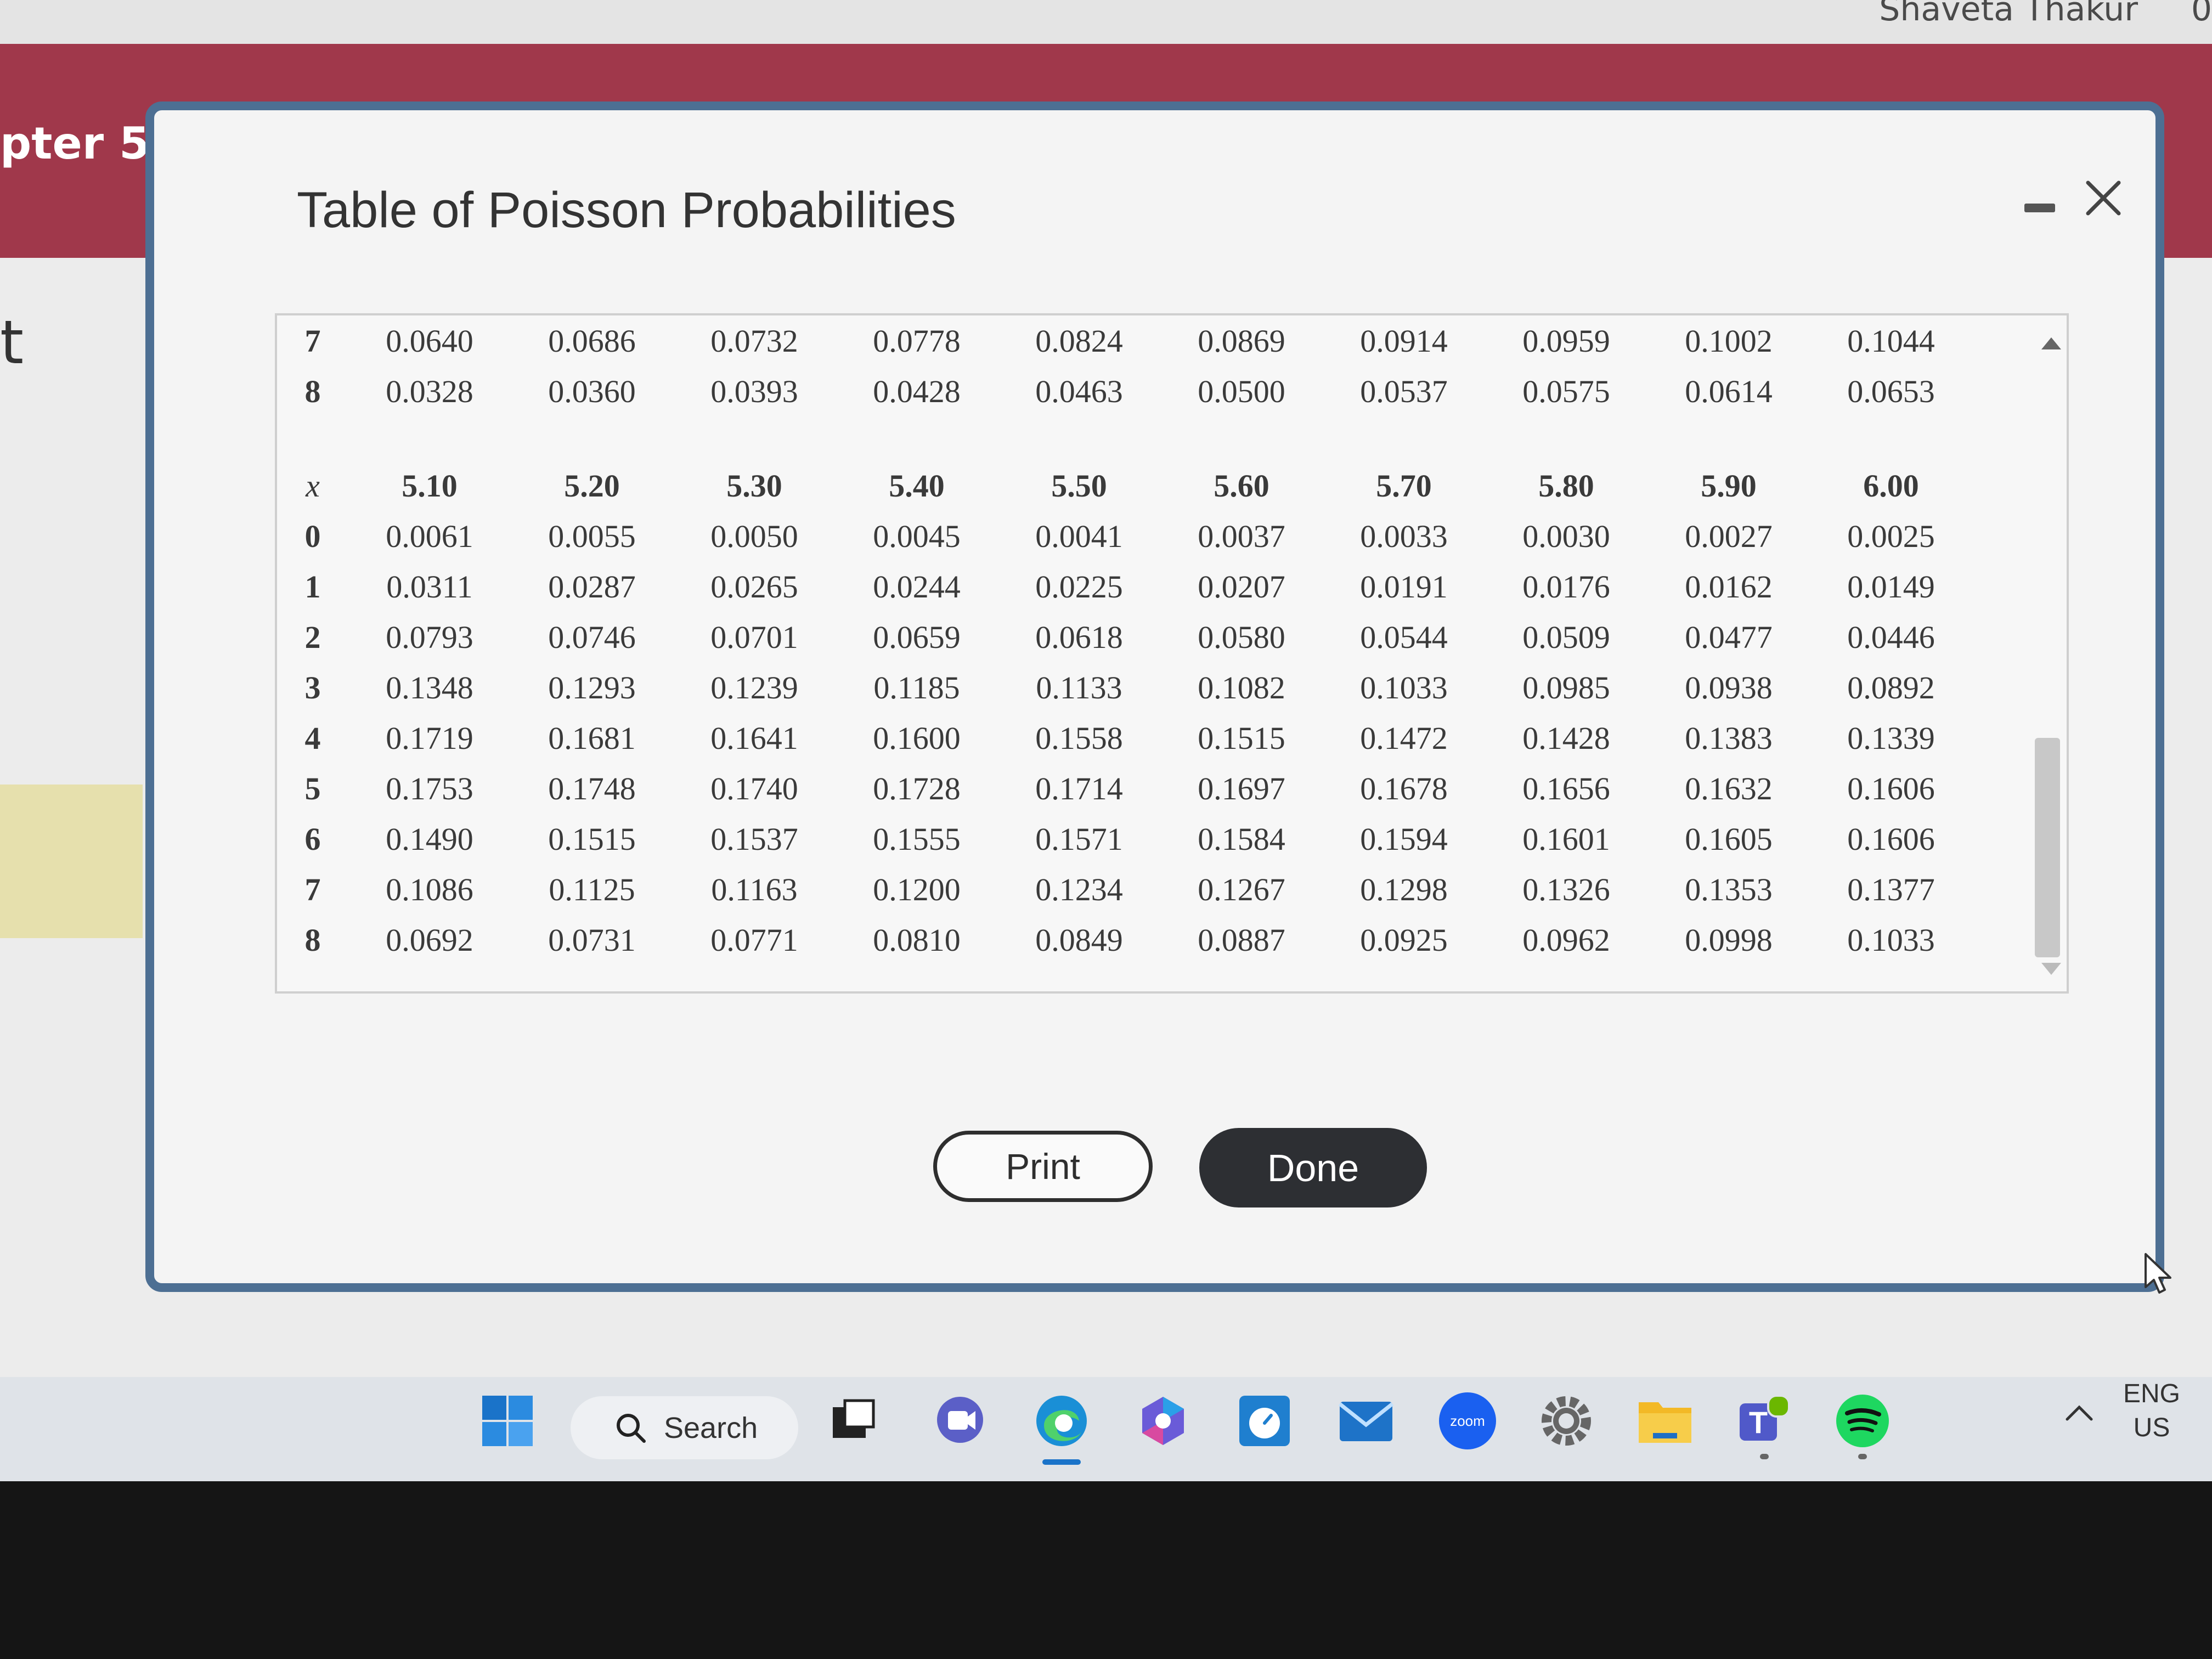  What do you see at coordinates (1061, 1462) in the screenshot?
I see `active-app-indicator` at bounding box center [1061, 1462].